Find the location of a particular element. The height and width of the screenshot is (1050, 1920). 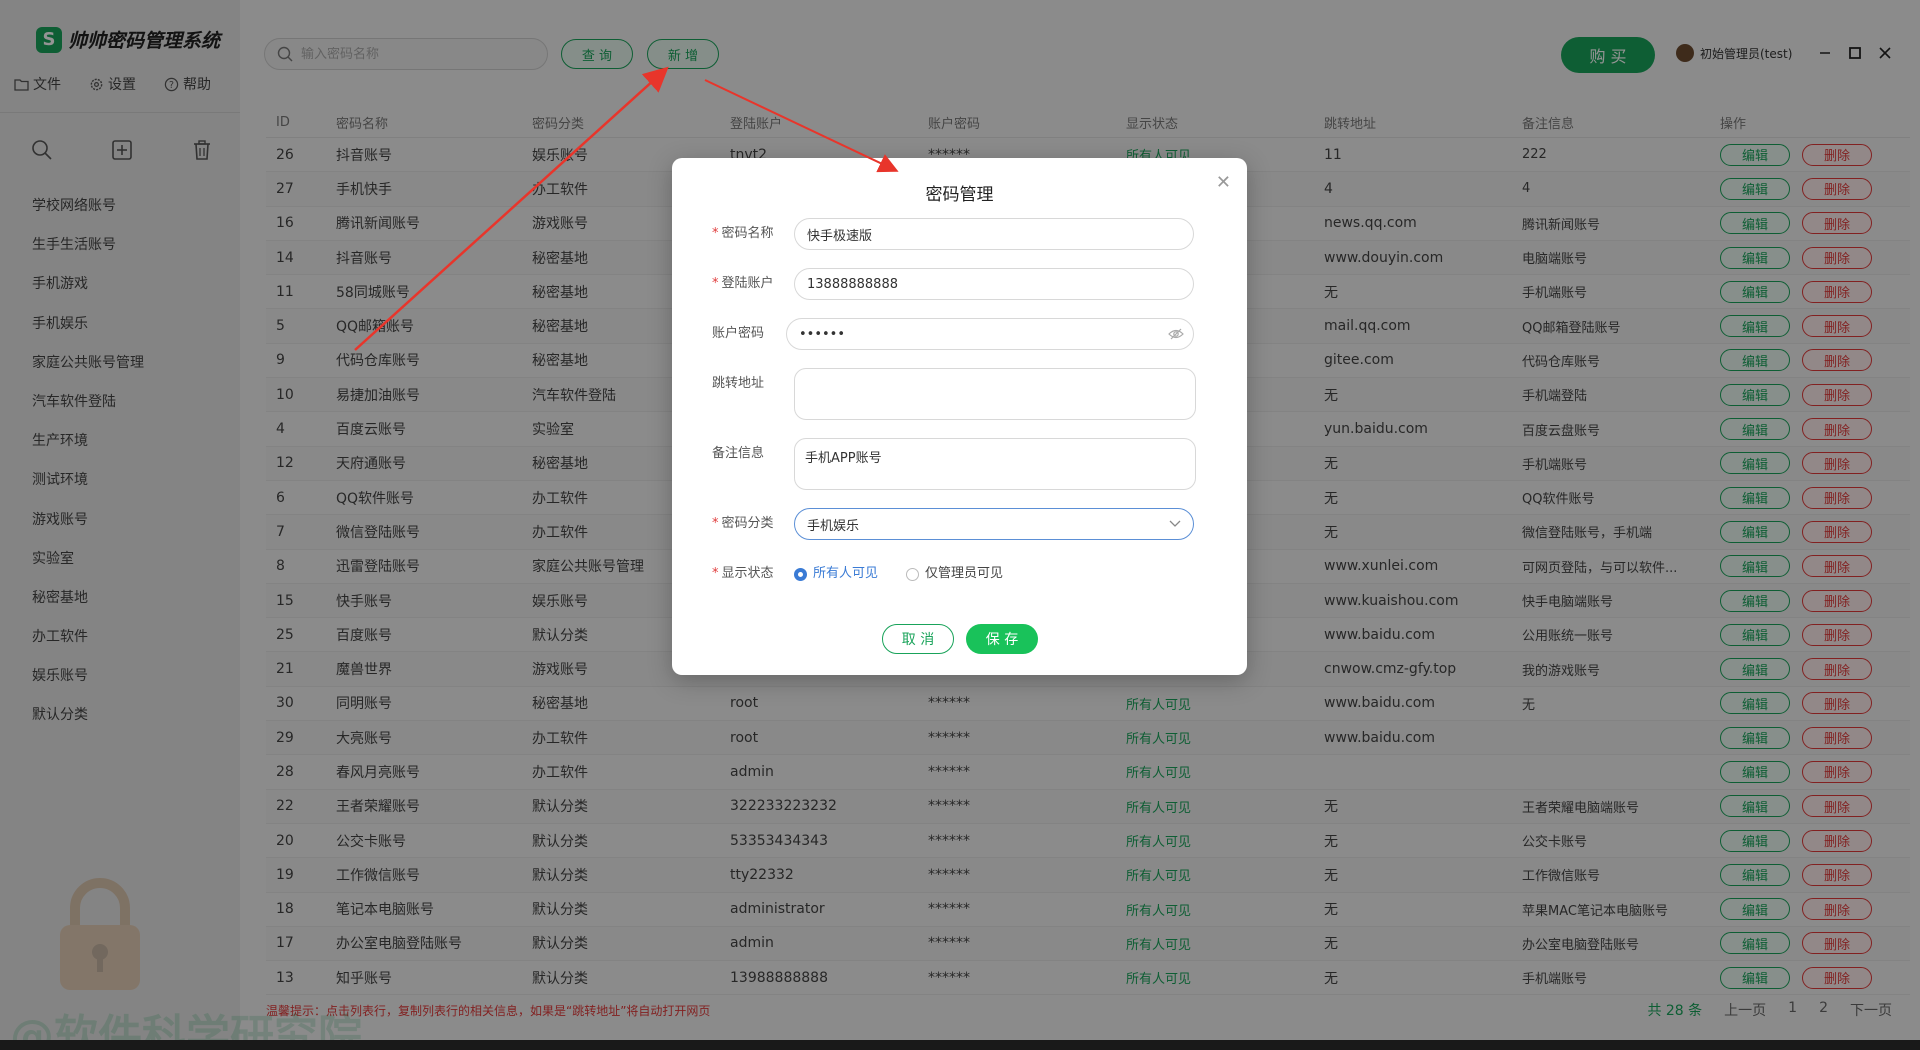

account-row: * 登陆账户 is located at coordinates (953, 284).